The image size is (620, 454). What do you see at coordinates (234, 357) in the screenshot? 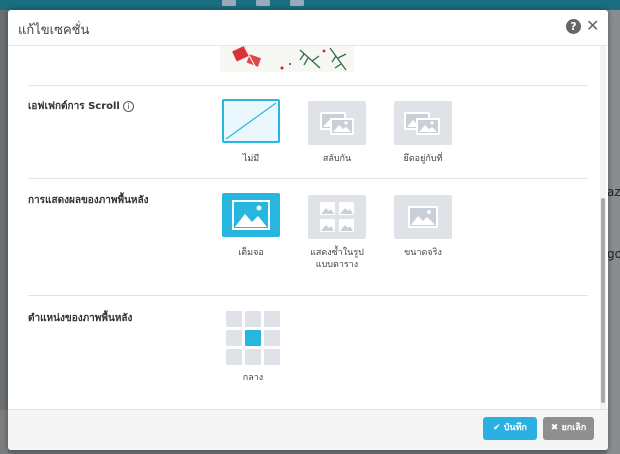
I see `position-cell-bottom-left` at bounding box center [234, 357].